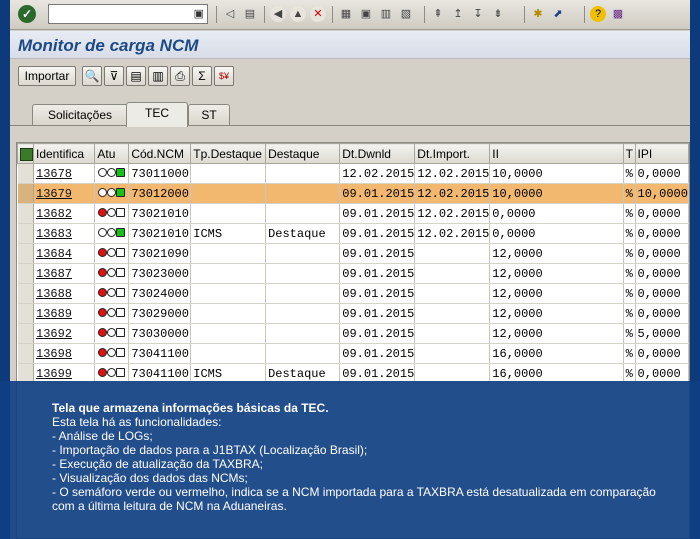  I want to click on save-icon: ▤, so click(250, 14).